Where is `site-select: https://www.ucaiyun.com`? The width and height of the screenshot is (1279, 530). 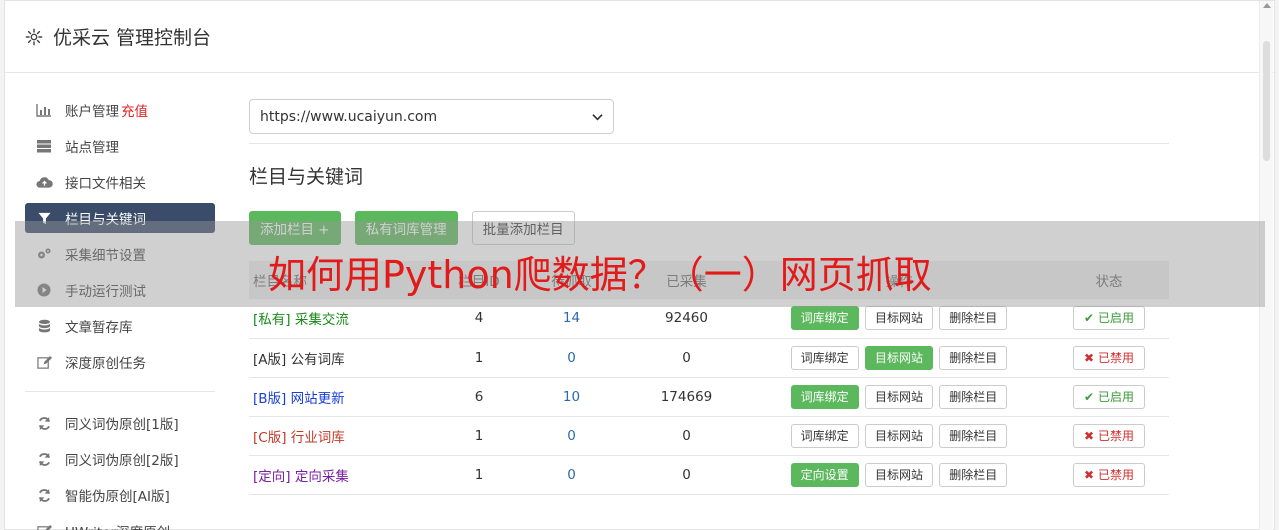 site-select: https://www.ucaiyun.com is located at coordinates (431, 116).